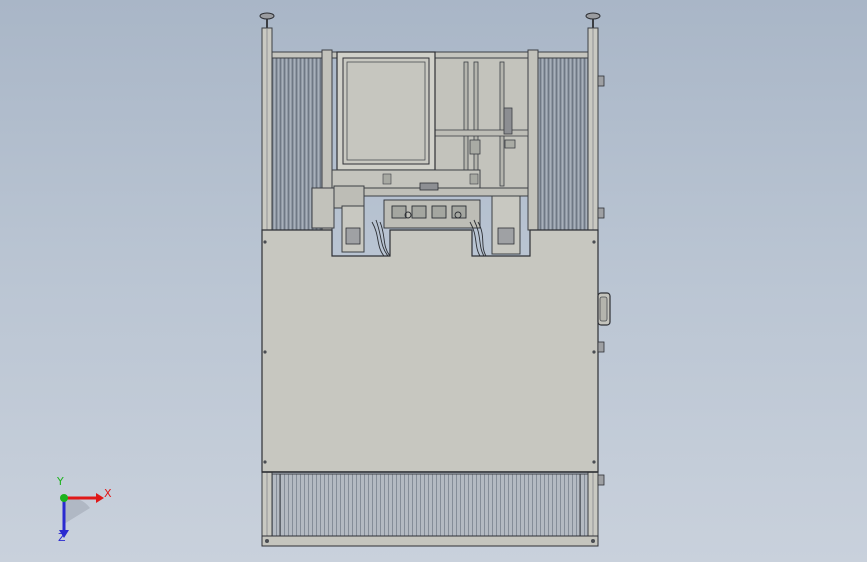  What do you see at coordinates (77, 510) in the screenshot?
I see `triad-plane-shade` at bounding box center [77, 510].